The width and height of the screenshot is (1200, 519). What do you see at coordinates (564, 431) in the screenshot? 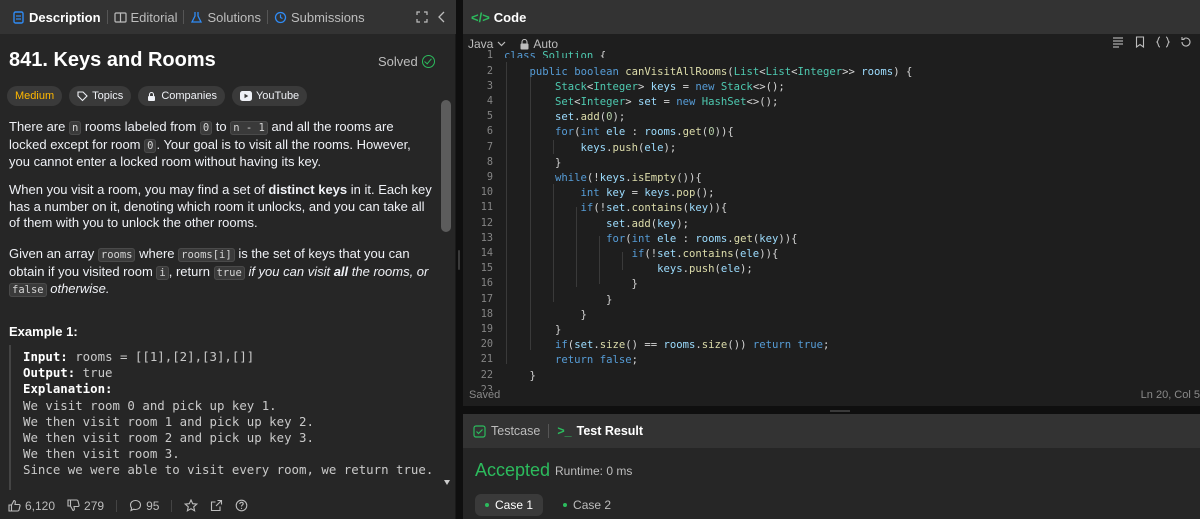
I see `terminal-icon: >_` at bounding box center [564, 431].